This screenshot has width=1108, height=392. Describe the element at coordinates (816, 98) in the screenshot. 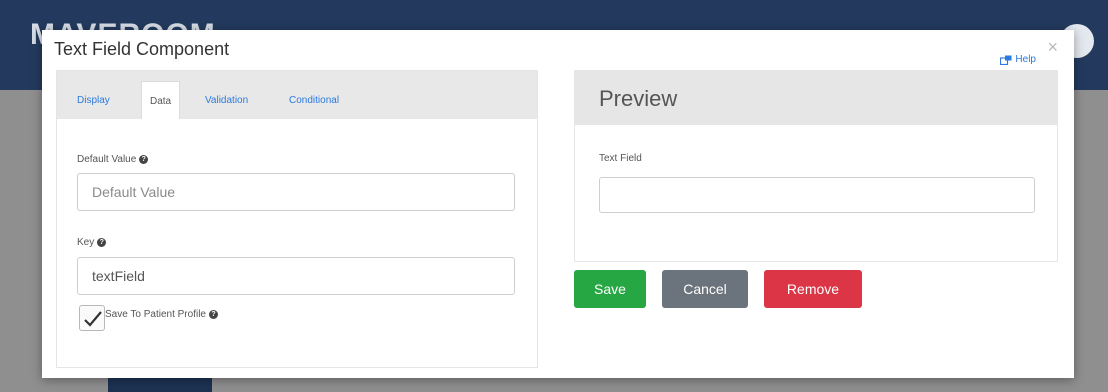

I see `preview-header: Preview` at that location.